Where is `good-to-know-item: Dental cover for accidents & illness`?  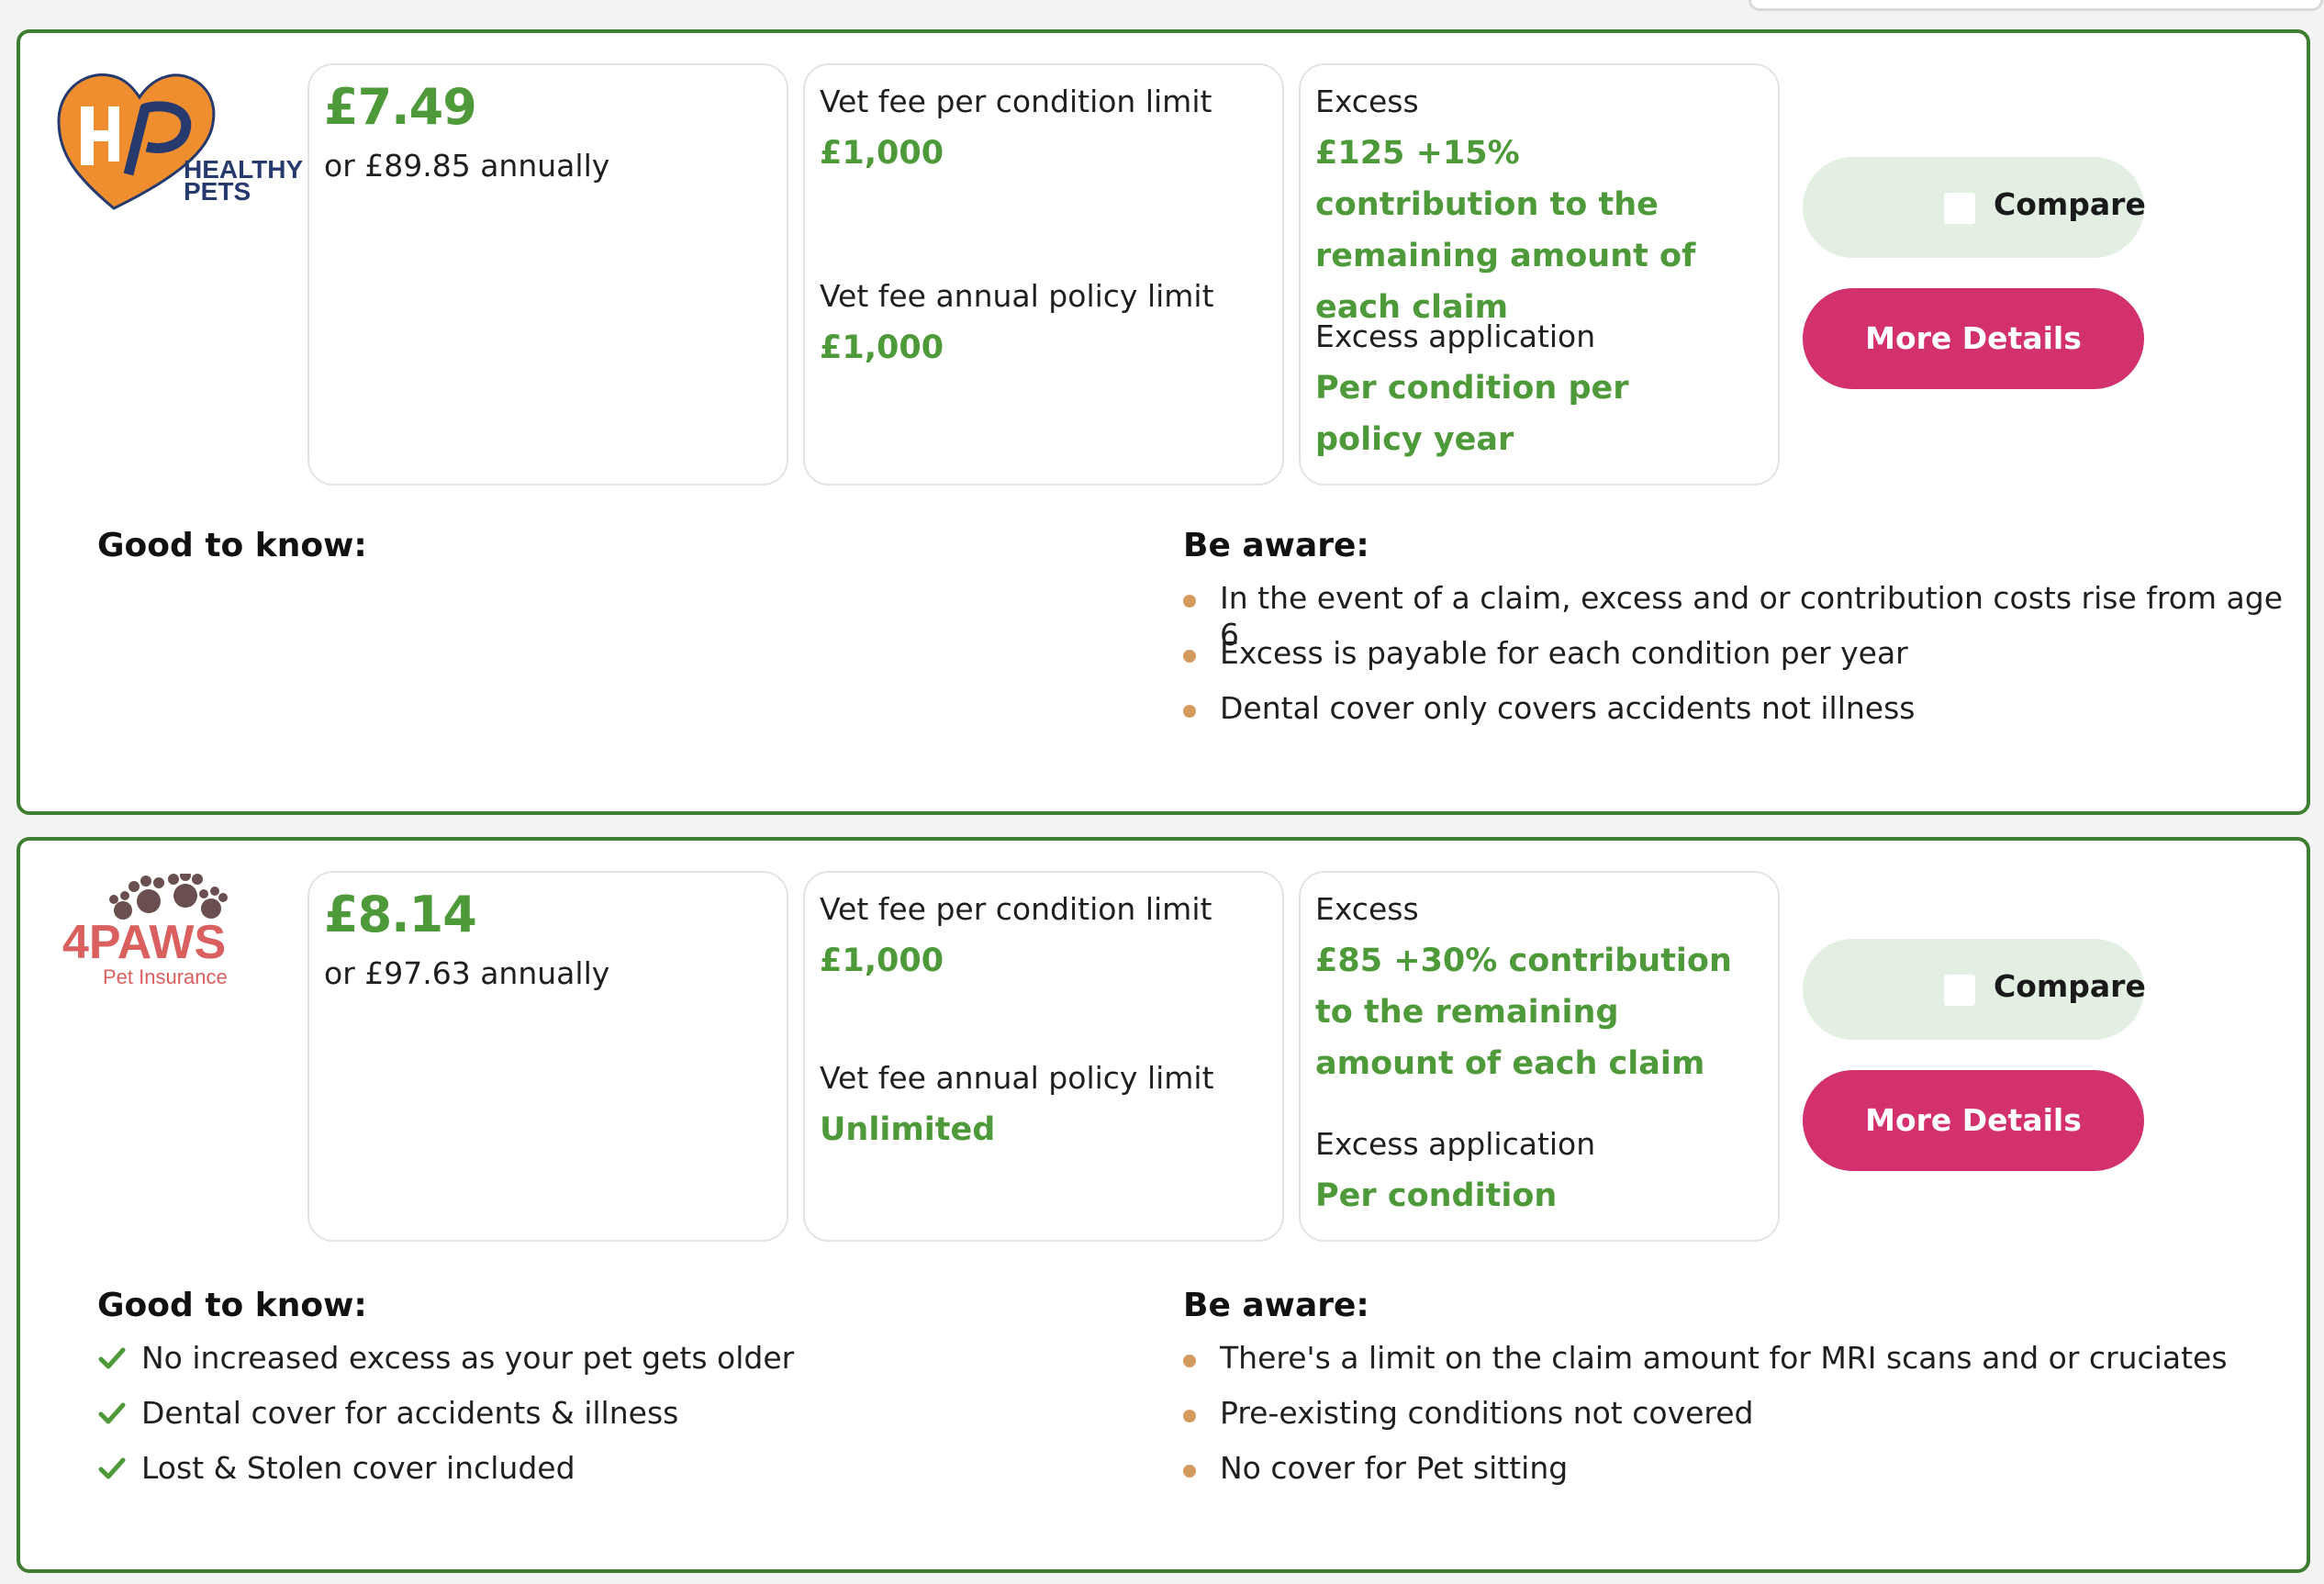
good-to-know-item: Dental cover for accidents & illness is located at coordinates (602, 1422).